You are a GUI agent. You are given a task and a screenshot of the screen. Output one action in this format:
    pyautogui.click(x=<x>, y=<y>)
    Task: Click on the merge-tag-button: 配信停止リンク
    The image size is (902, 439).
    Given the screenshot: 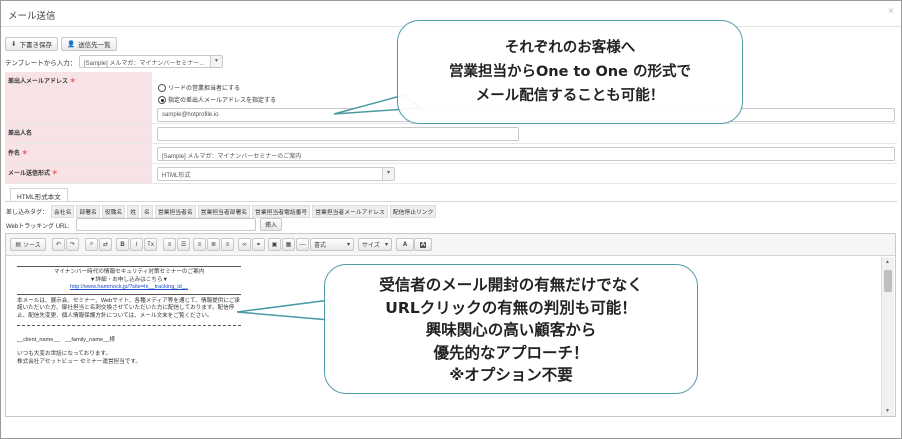 What is the action you would take?
    pyautogui.click(x=413, y=211)
    